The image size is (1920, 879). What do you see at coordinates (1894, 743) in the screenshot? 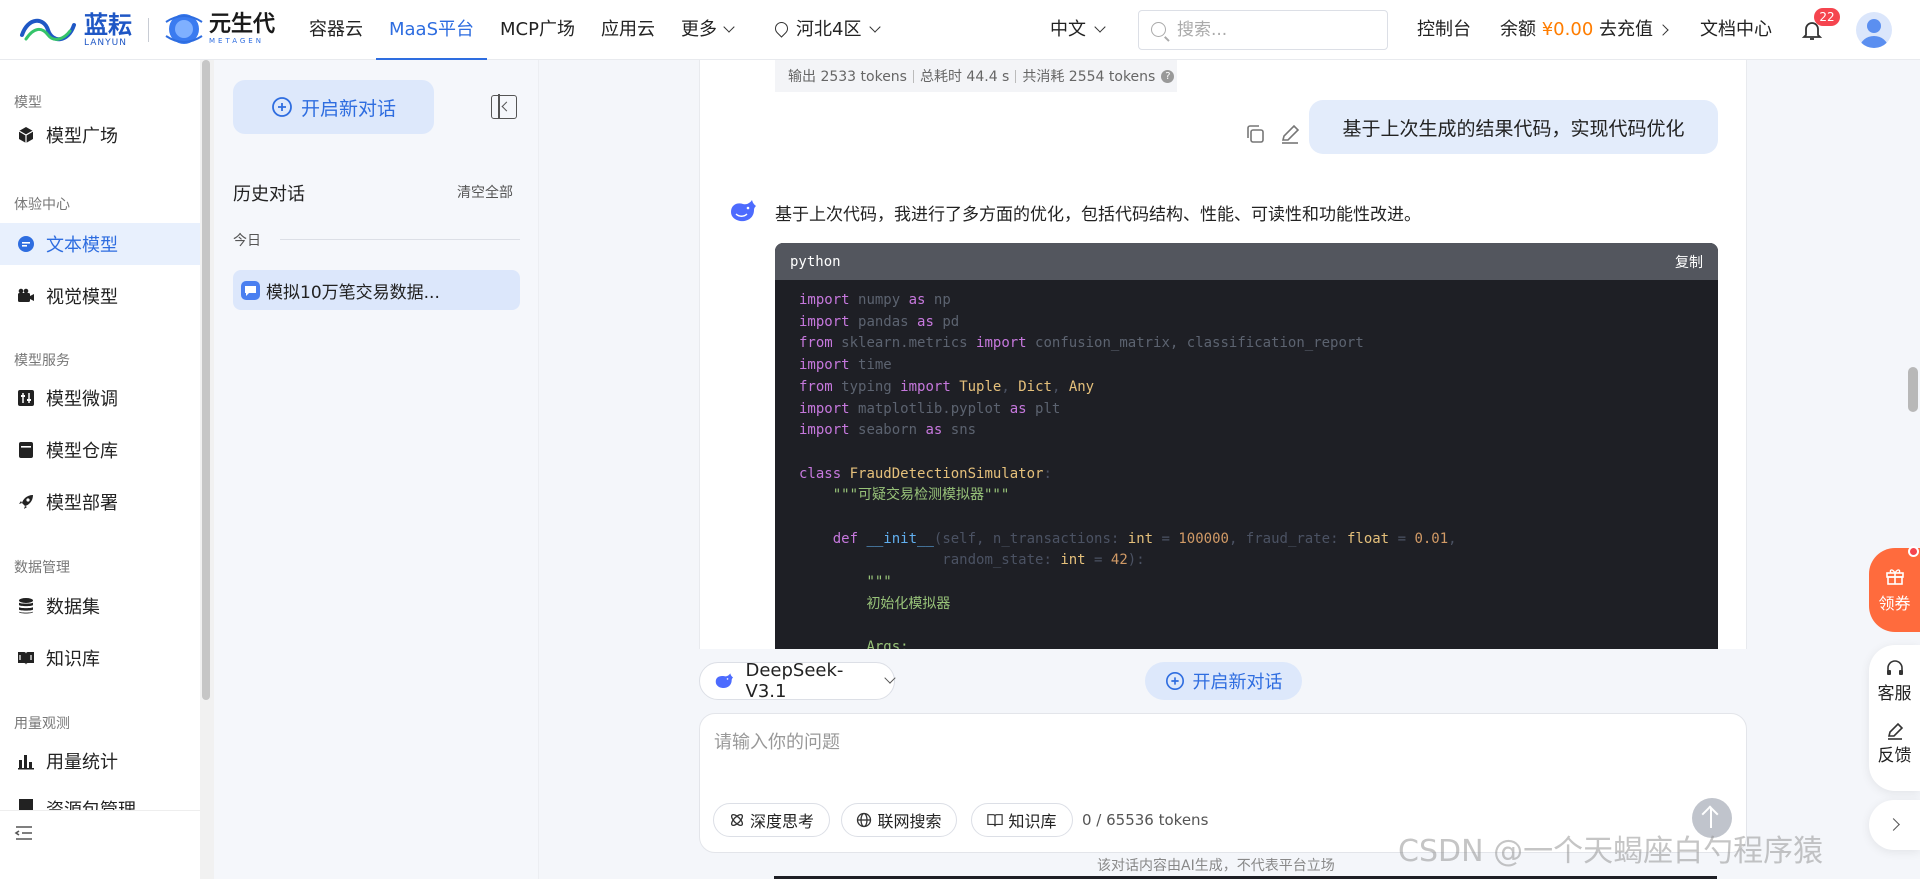
I see `feedback-button: 反馈` at bounding box center [1894, 743].